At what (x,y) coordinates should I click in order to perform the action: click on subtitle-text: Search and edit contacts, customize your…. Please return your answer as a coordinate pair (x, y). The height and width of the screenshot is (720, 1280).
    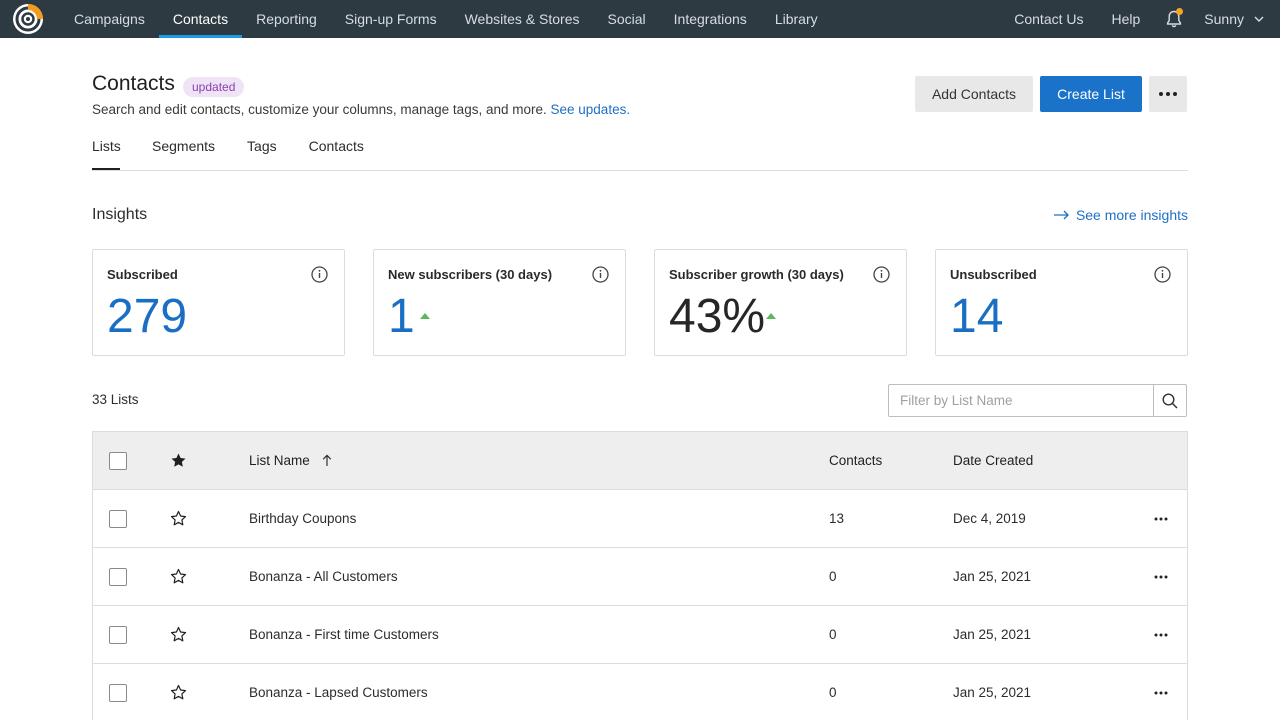
    Looking at the image, I should click on (319, 109).